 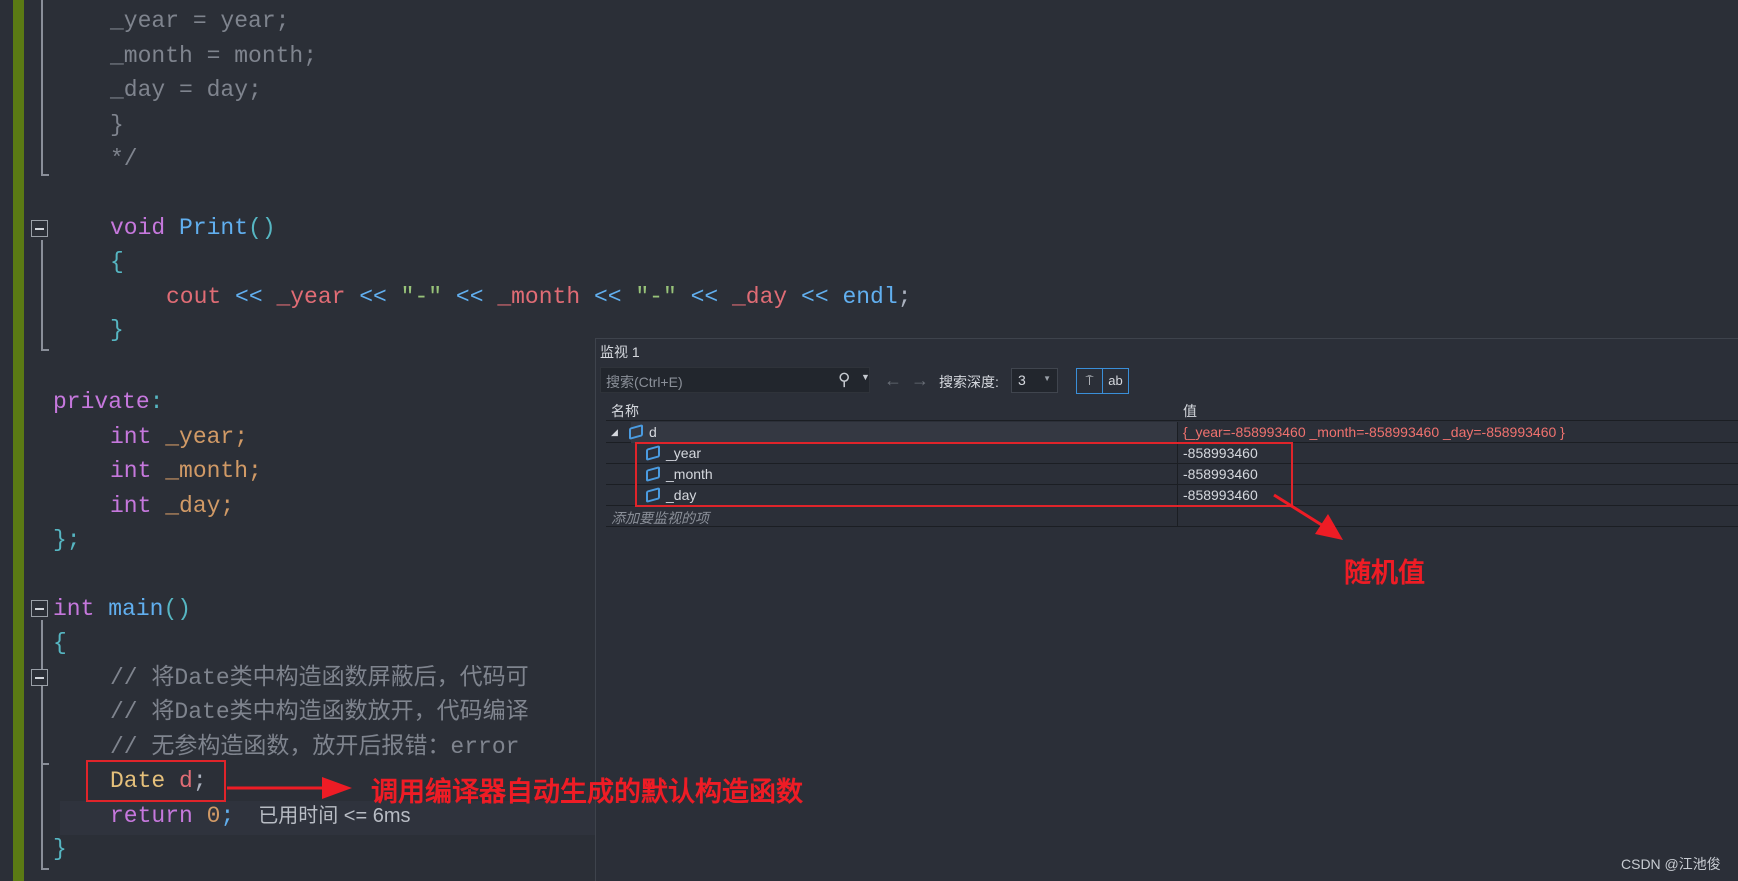 What do you see at coordinates (1384, 573) in the screenshot?
I see `random-value-annotation: 随机值` at bounding box center [1384, 573].